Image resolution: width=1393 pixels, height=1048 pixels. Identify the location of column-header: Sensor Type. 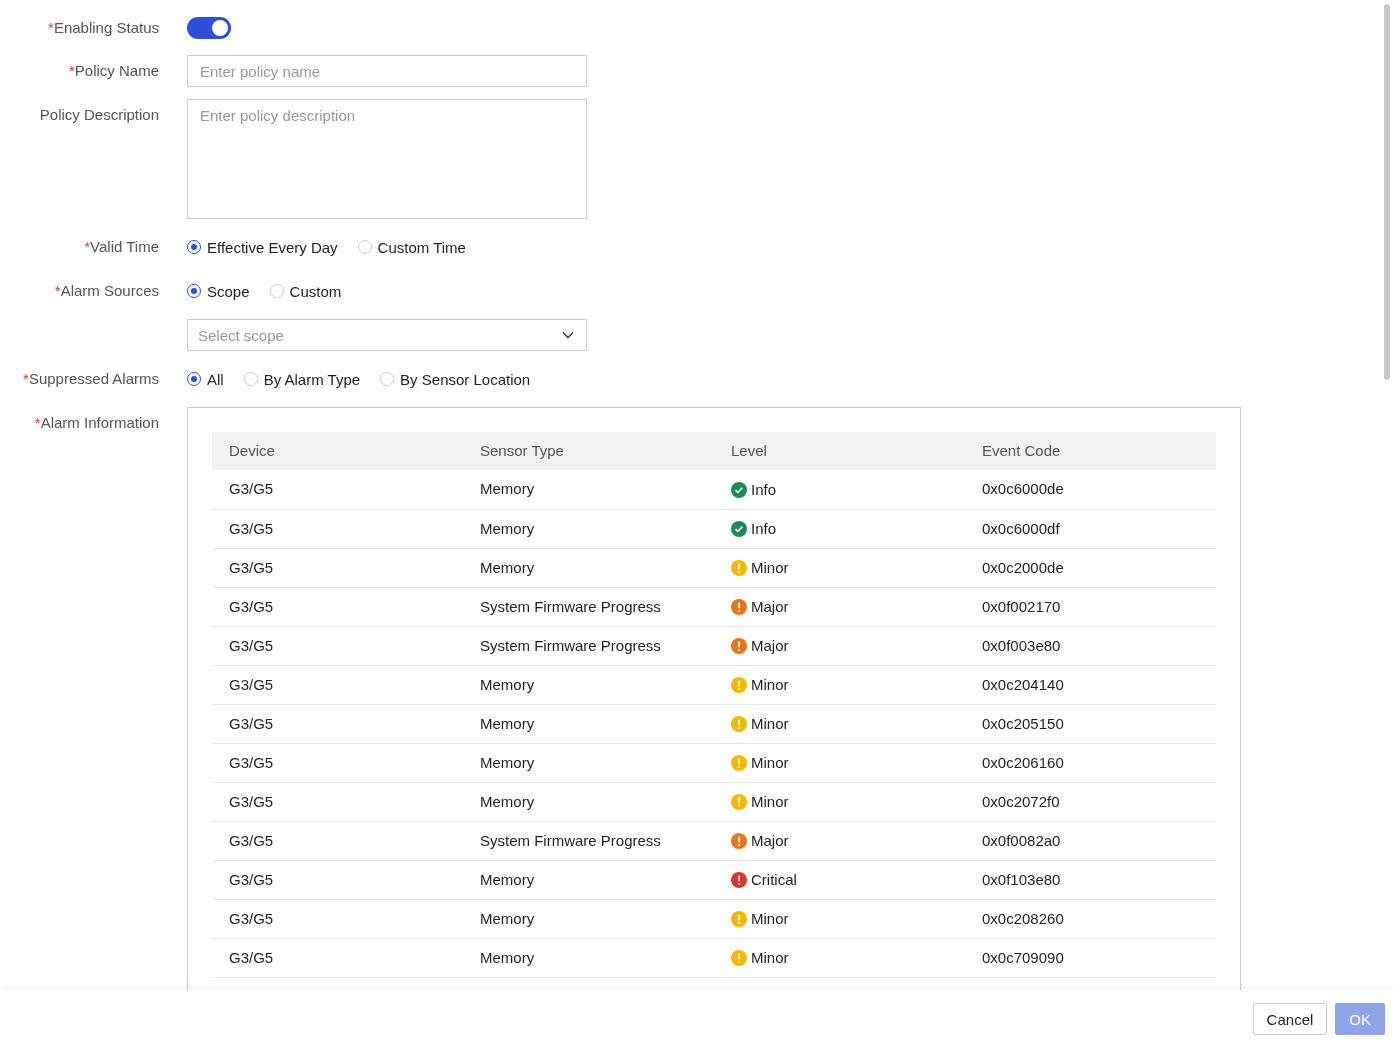
(588, 451).